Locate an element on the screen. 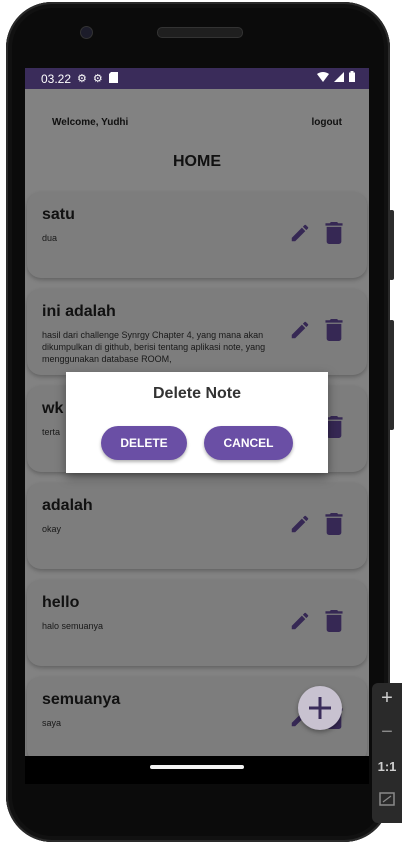 This screenshot has height=847, width=402. delete-dialog: Delete Note DELETE CANCEL is located at coordinates (197, 422).